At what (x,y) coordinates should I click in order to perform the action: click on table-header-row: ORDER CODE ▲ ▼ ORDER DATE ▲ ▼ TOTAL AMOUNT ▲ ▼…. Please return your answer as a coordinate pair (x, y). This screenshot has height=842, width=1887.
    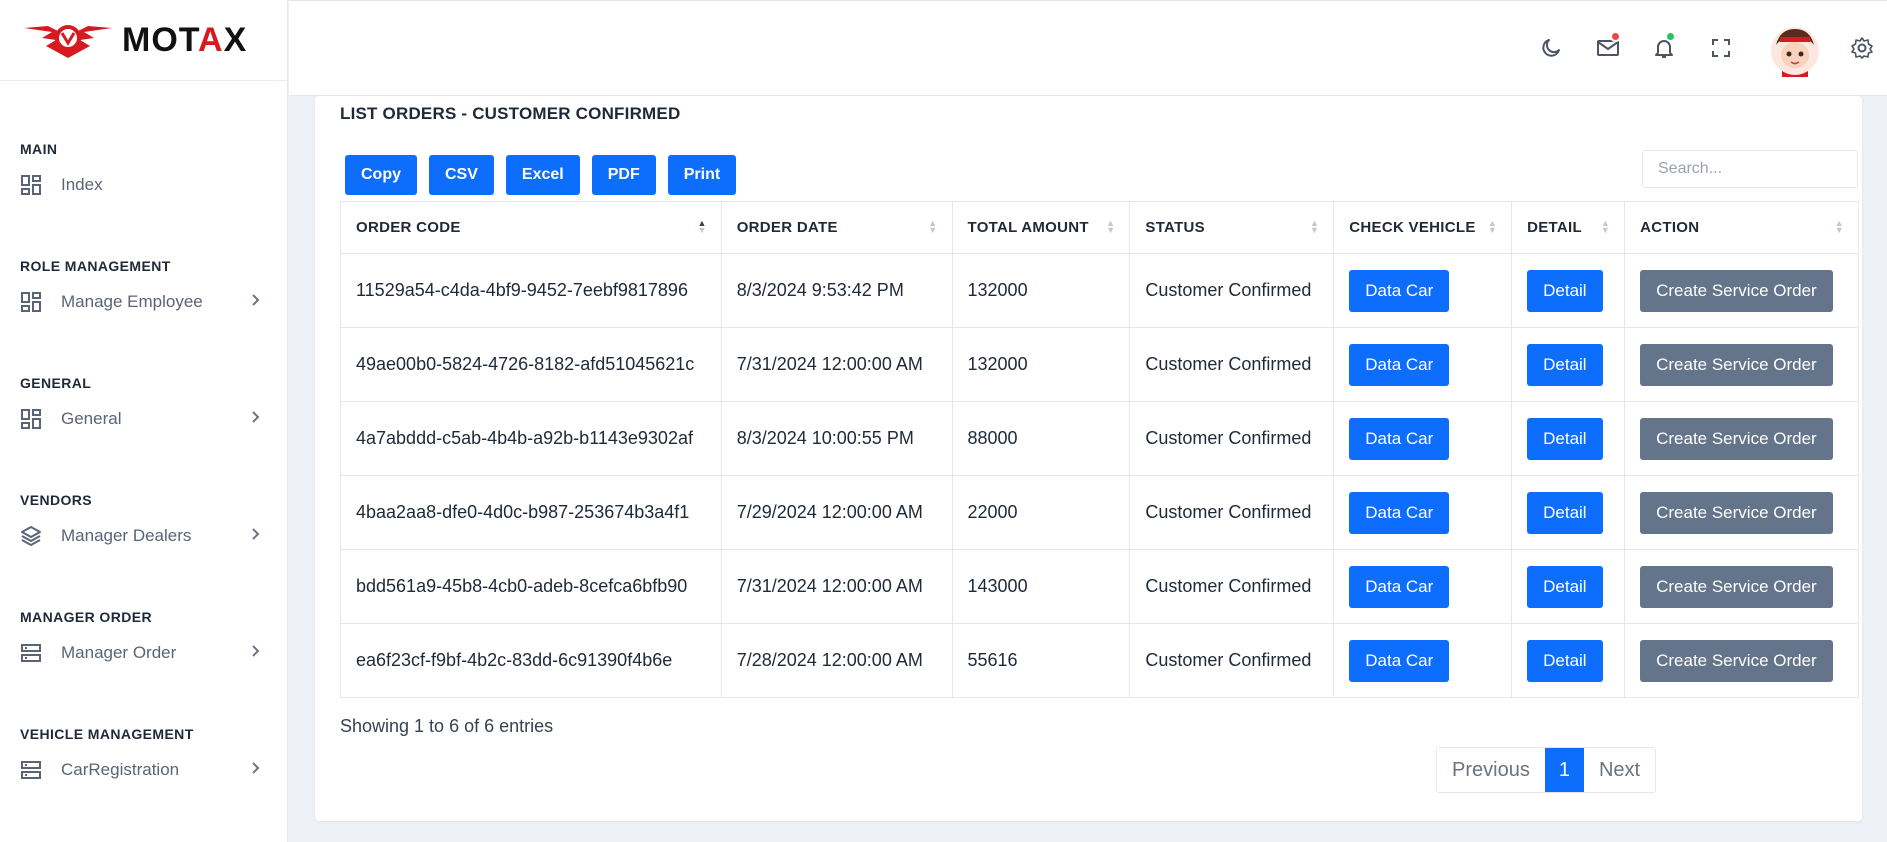
    Looking at the image, I should click on (1099, 227).